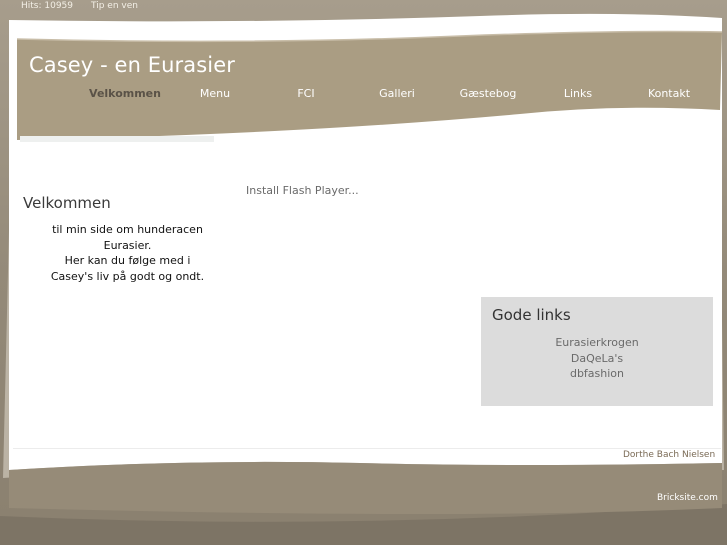 Image resolution: width=727 pixels, height=545 pixels. Describe the element at coordinates (127, 229) in the screenshot. I see `welcome-line: til min side om hunderacen` at that location.